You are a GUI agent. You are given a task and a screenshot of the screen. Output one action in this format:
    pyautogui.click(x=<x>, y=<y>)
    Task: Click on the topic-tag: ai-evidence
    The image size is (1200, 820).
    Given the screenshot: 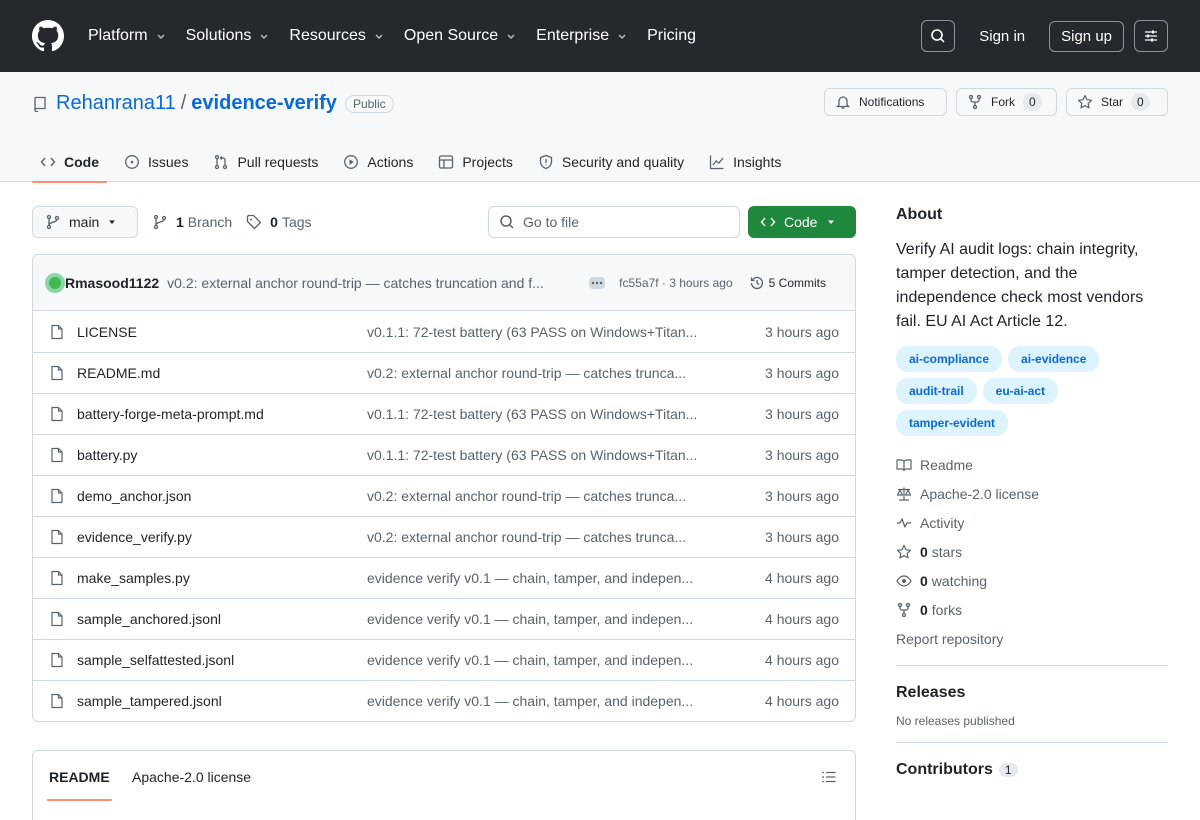 What is the action you would take?
    pyautogui.click(x=1054, y=359)
    